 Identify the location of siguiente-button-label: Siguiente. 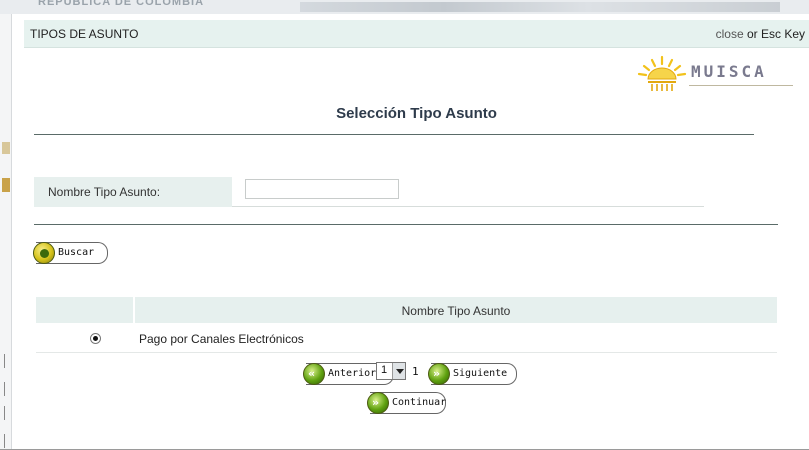
(480, 373).